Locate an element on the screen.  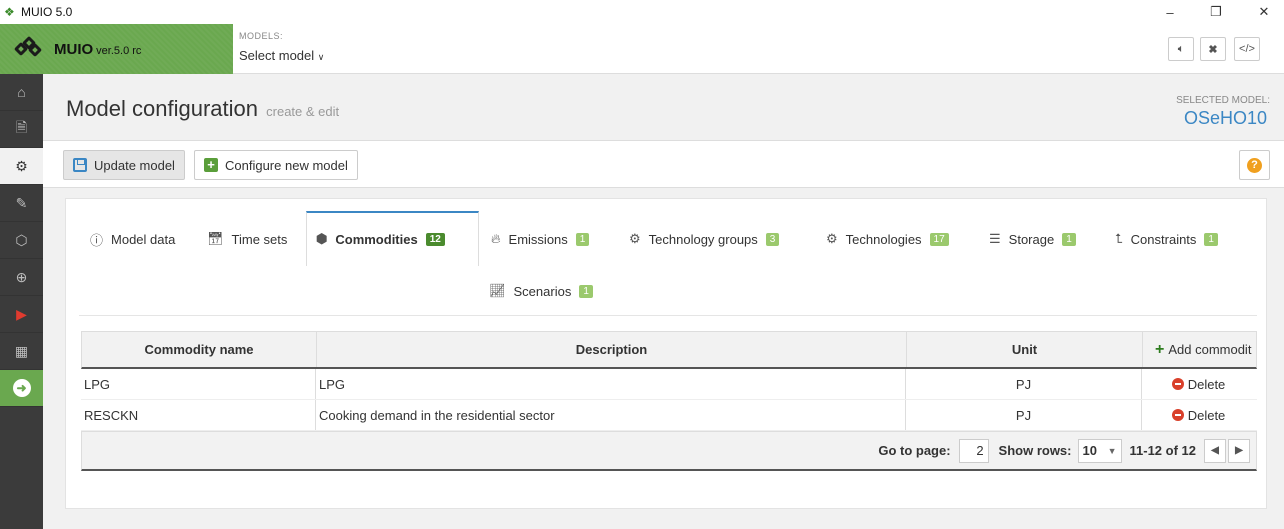
tab-technology-groups: ⚙ Technology groups 3 is located at coordinates (704, 239).